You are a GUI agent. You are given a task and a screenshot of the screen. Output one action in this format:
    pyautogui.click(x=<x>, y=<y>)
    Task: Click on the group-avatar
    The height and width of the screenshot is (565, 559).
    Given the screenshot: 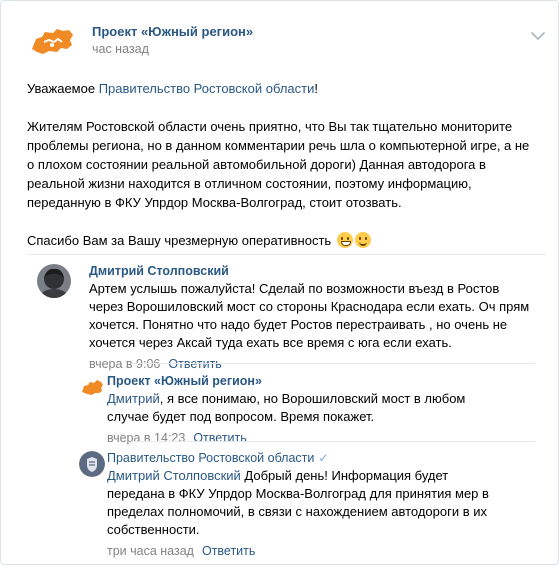 What is the action you would take?
    pyautogui.click(x=52, y=41)
    